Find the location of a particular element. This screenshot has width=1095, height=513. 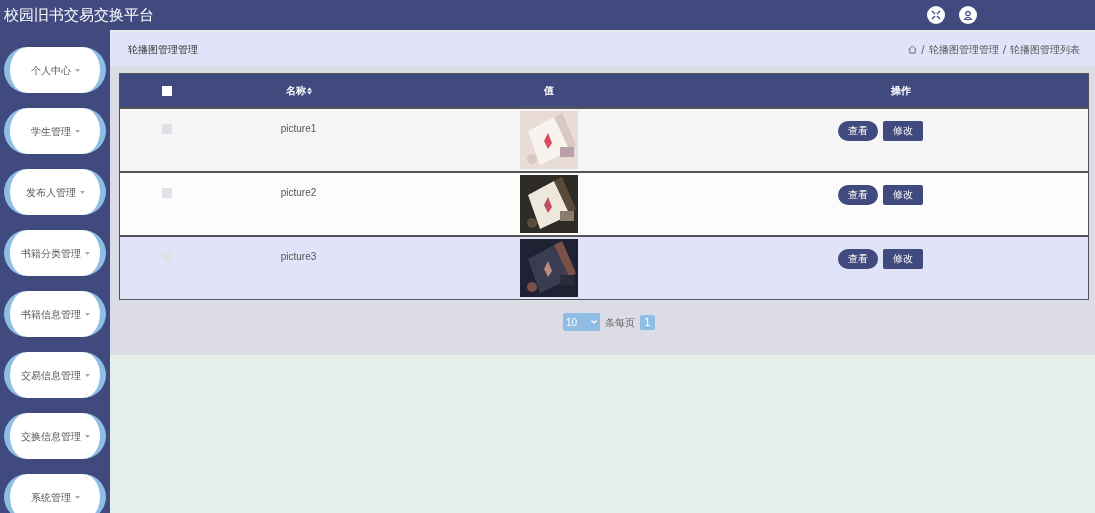

sidebar-menu-item: 交易信息管理 is located at coordinates (55, 375).